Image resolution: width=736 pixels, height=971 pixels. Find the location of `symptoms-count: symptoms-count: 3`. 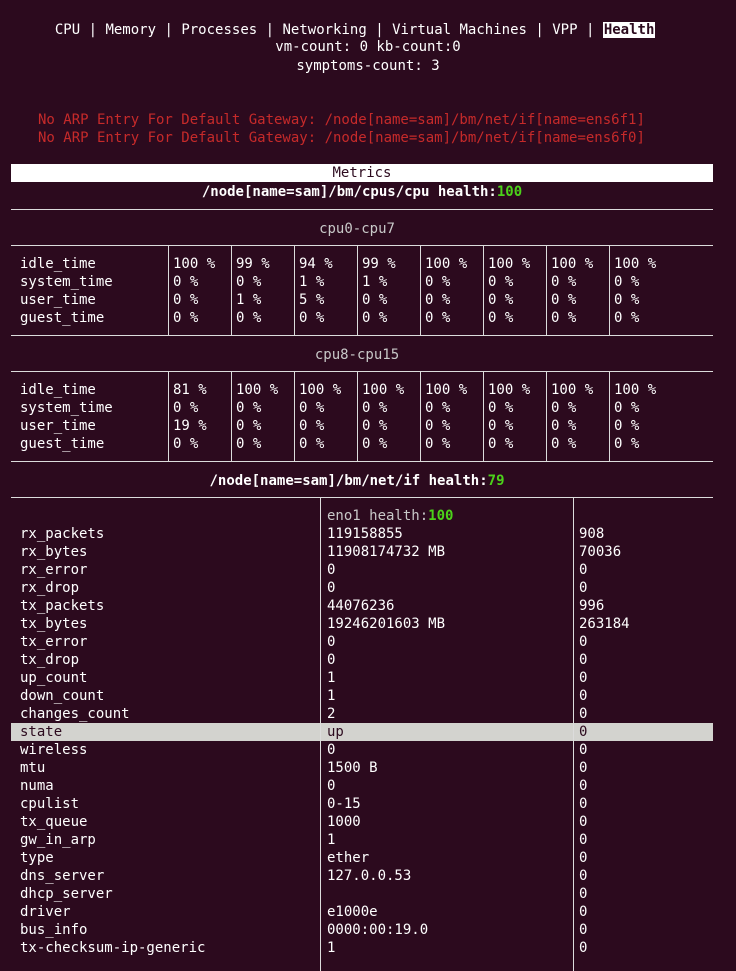

symptoms-count: symptoms-count: 3 is located at coordinates (368, 66).